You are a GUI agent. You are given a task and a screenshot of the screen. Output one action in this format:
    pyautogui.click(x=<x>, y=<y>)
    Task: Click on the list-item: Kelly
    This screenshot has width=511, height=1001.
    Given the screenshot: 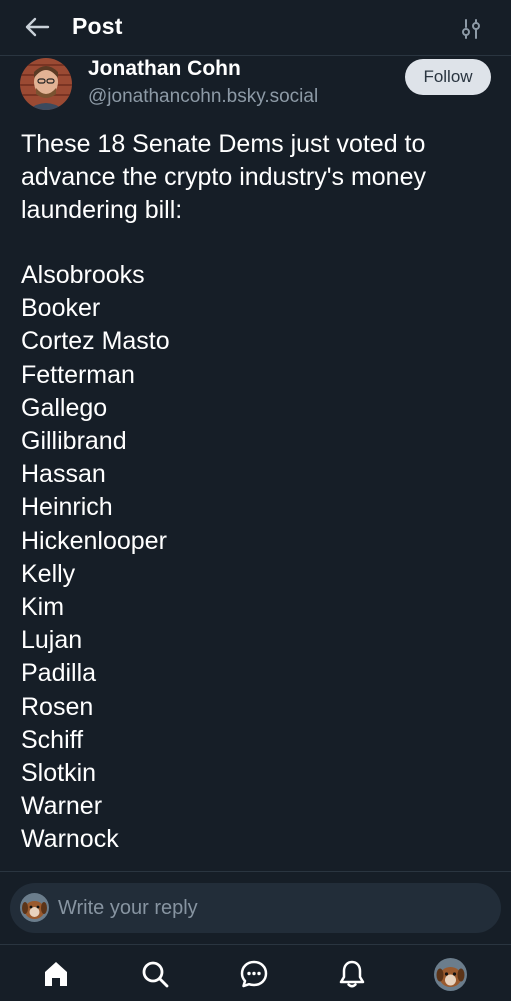 What is the action you would take?
    pyautogui.click(x=48, y=573)
    